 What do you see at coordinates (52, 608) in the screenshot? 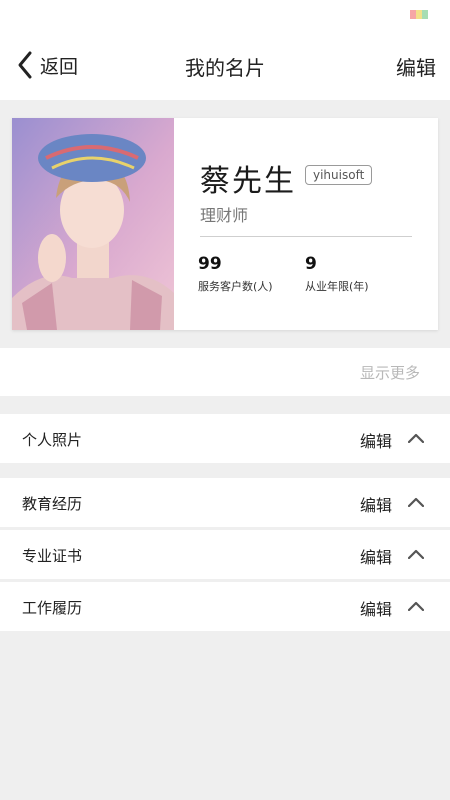
I see `section-label: 工作履历` at bounding box center [52, 608].